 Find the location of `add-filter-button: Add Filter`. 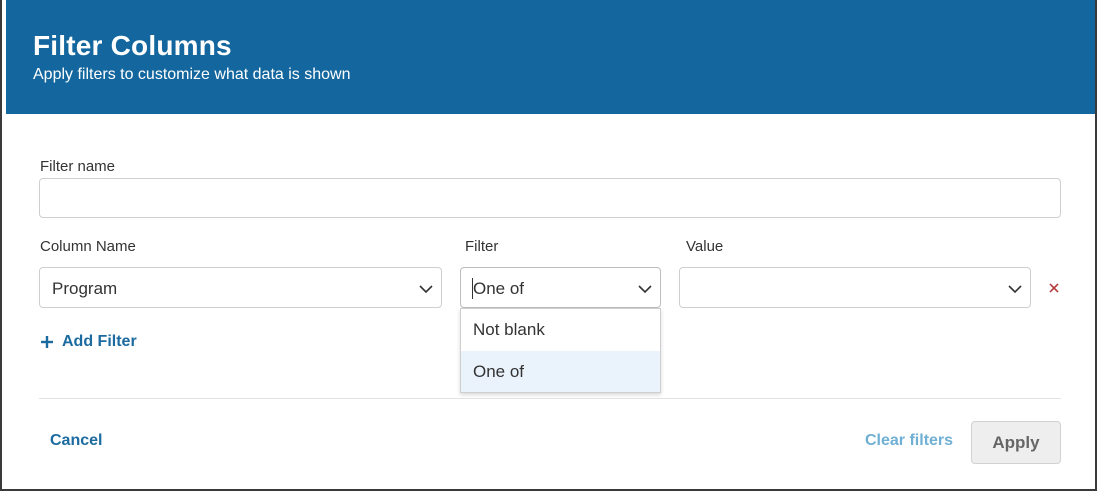

add-filter-button: Add Filter is located at coordinates (88, 342).